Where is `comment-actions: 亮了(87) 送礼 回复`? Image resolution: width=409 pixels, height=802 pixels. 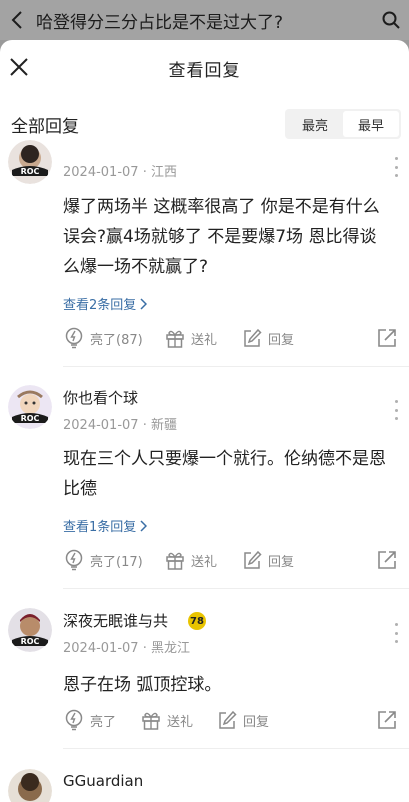
comment-actions: 亮了(87) 送礼 回复 is located at coordinates (233, 338).